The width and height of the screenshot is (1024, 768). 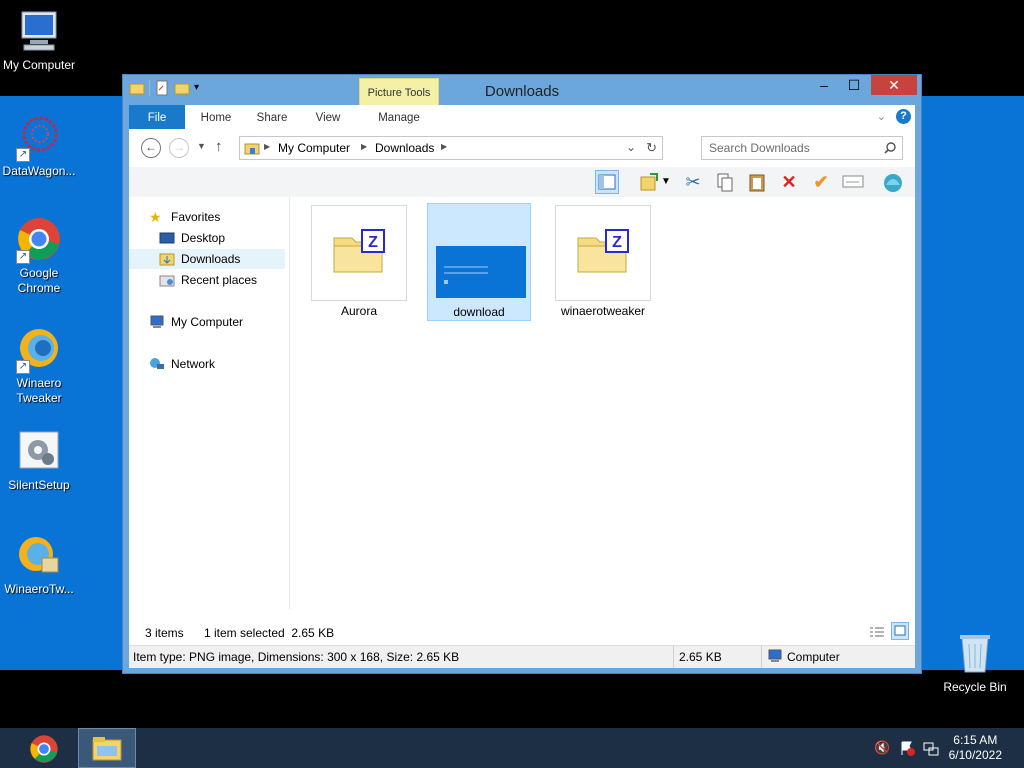 What do you see at coordinates (39, 555) in the screenshot?
I see `installer-icon` at bounding box center [39, 555].